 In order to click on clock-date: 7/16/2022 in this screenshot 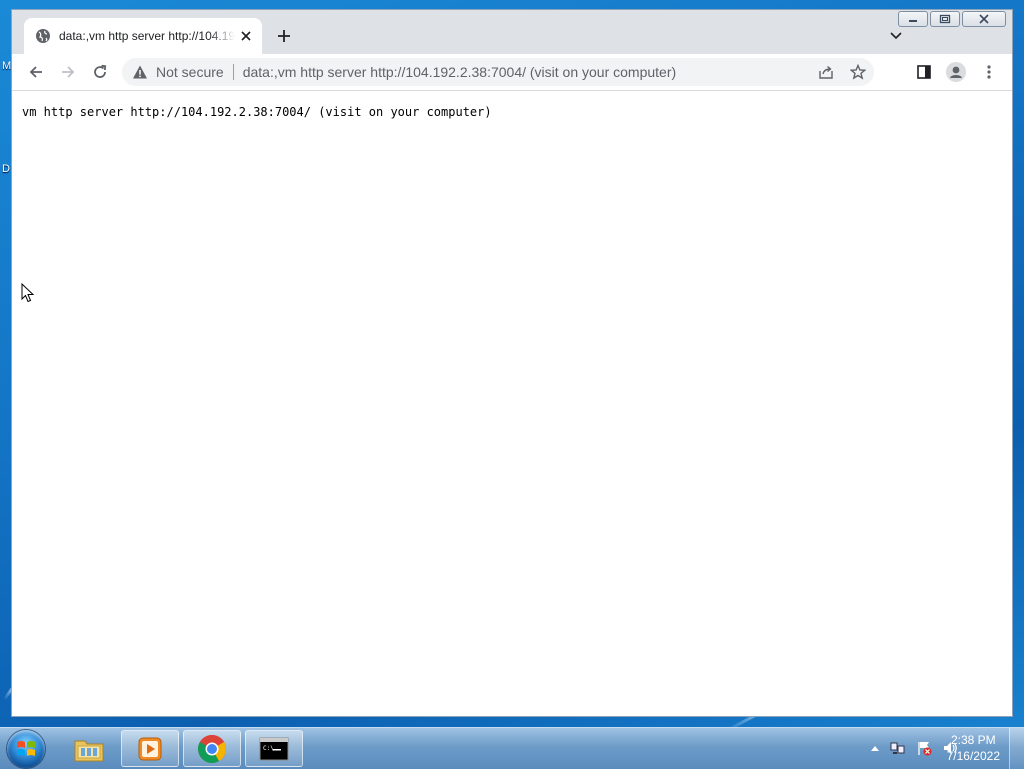, I will do `click(973, 756)`.